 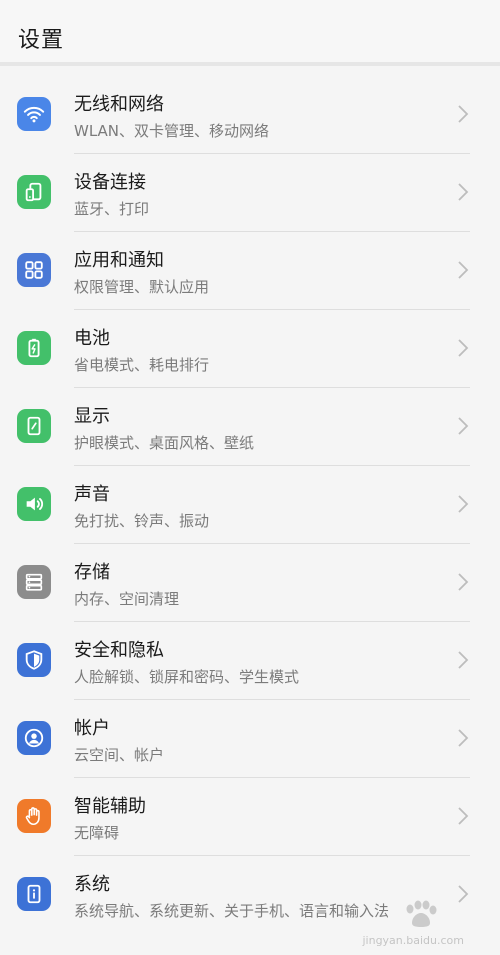 I want to click on page-title: 设置, so click(x=41, y=40).